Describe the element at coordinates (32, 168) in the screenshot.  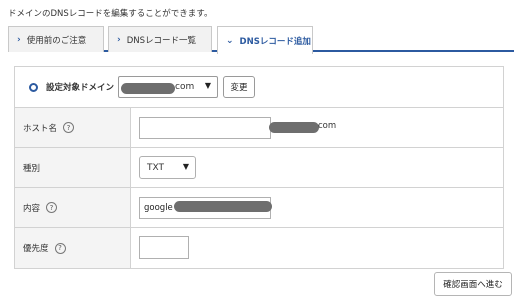
I see `type-label: 種別` at that location.